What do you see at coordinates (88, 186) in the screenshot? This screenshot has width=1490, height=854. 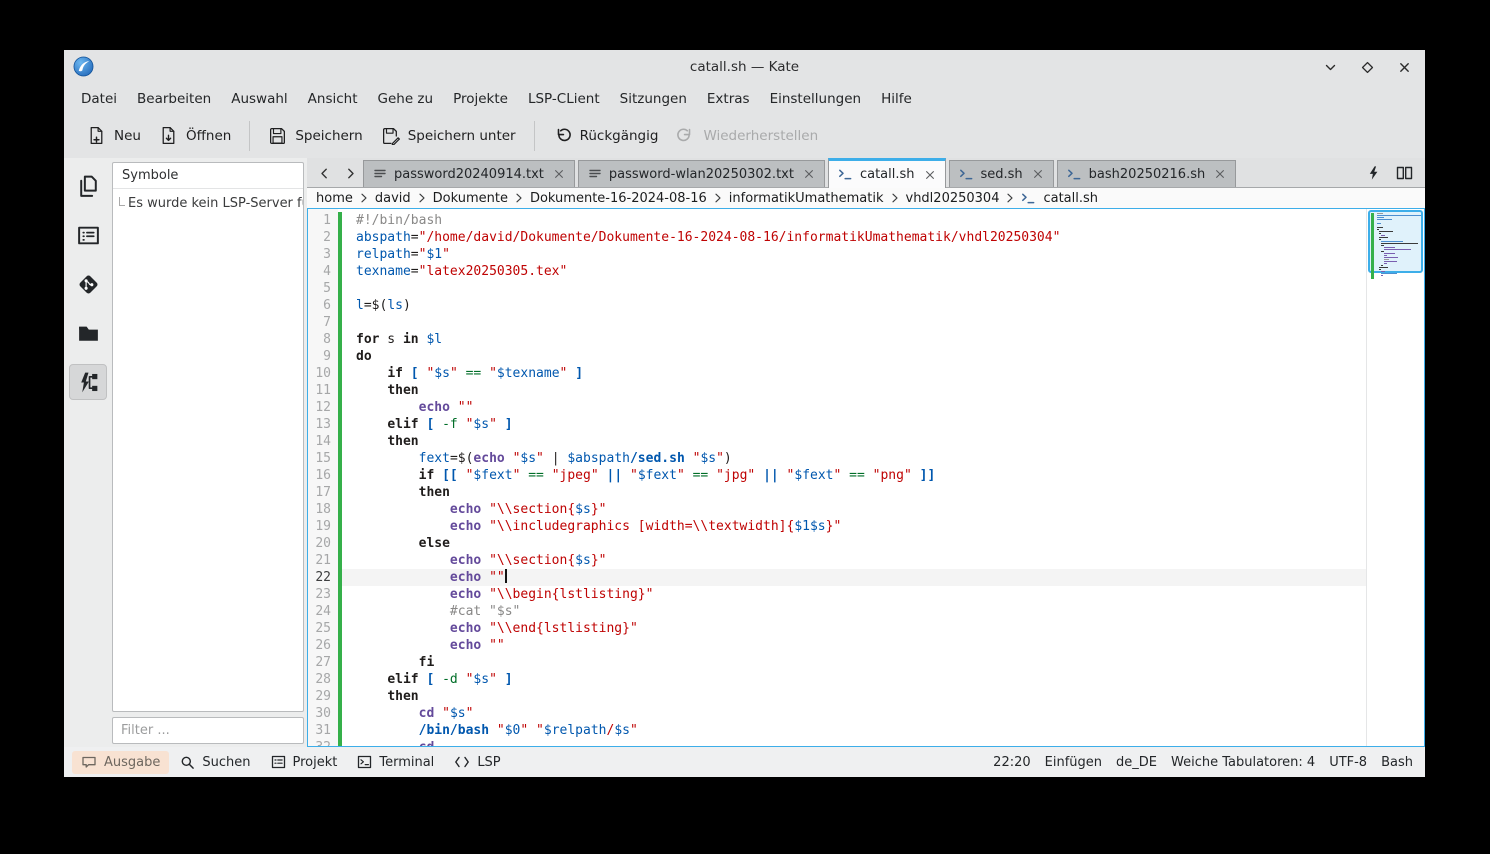 I see `sidebar-tool-documents-icon` at bounding box center [88, 186].